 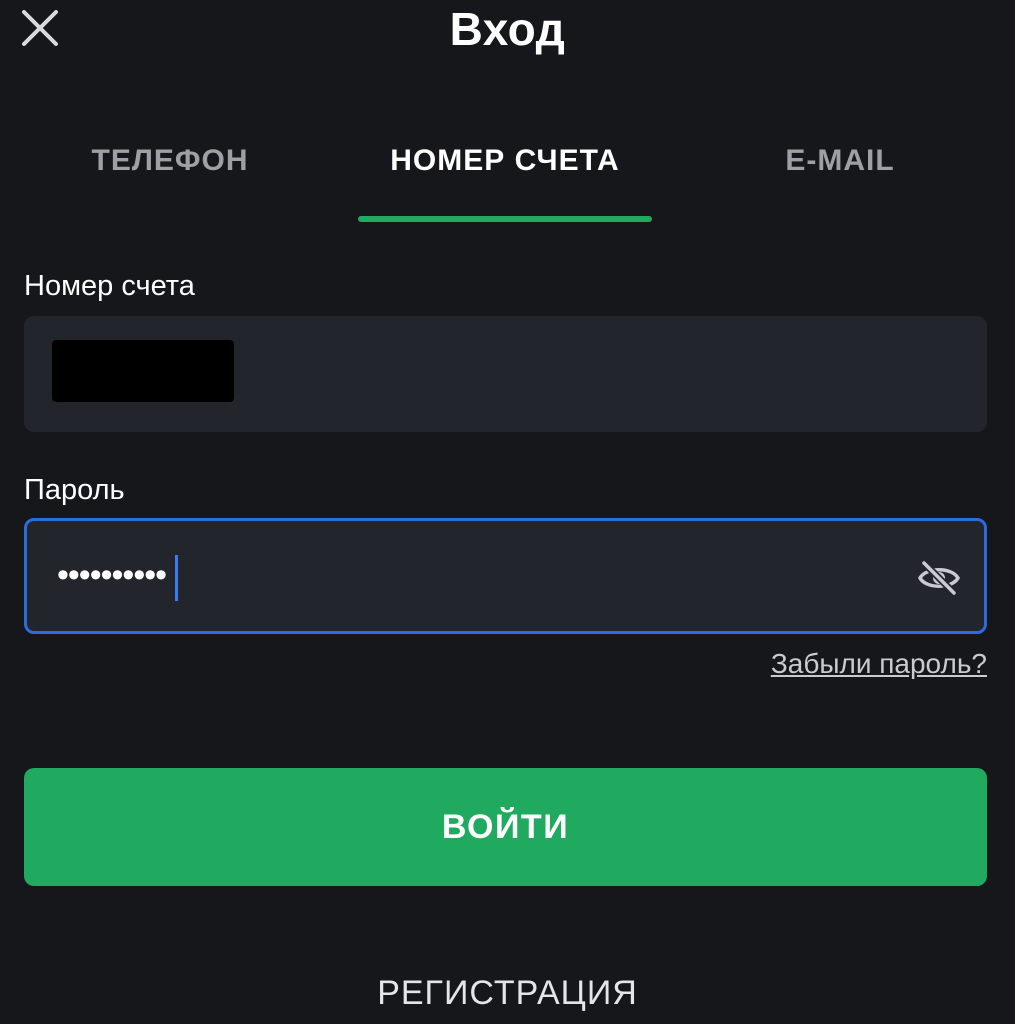 I want to click on active-tab-indicator, so click(x=505, y=219).